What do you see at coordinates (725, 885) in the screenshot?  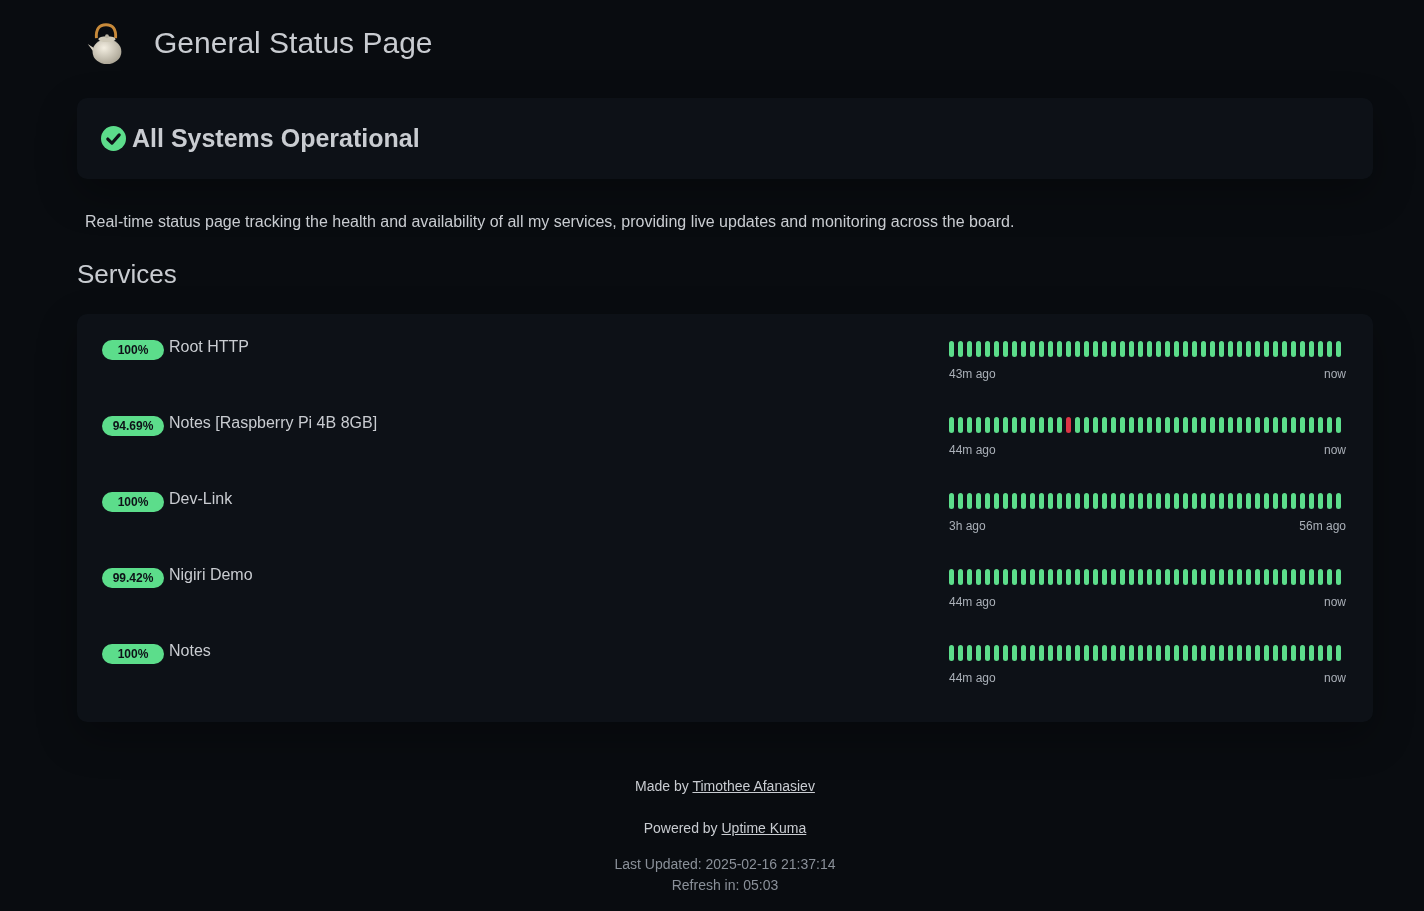 I see `refresh-countdown: Refresh in: 05:03` at bounding box center [725, 885].